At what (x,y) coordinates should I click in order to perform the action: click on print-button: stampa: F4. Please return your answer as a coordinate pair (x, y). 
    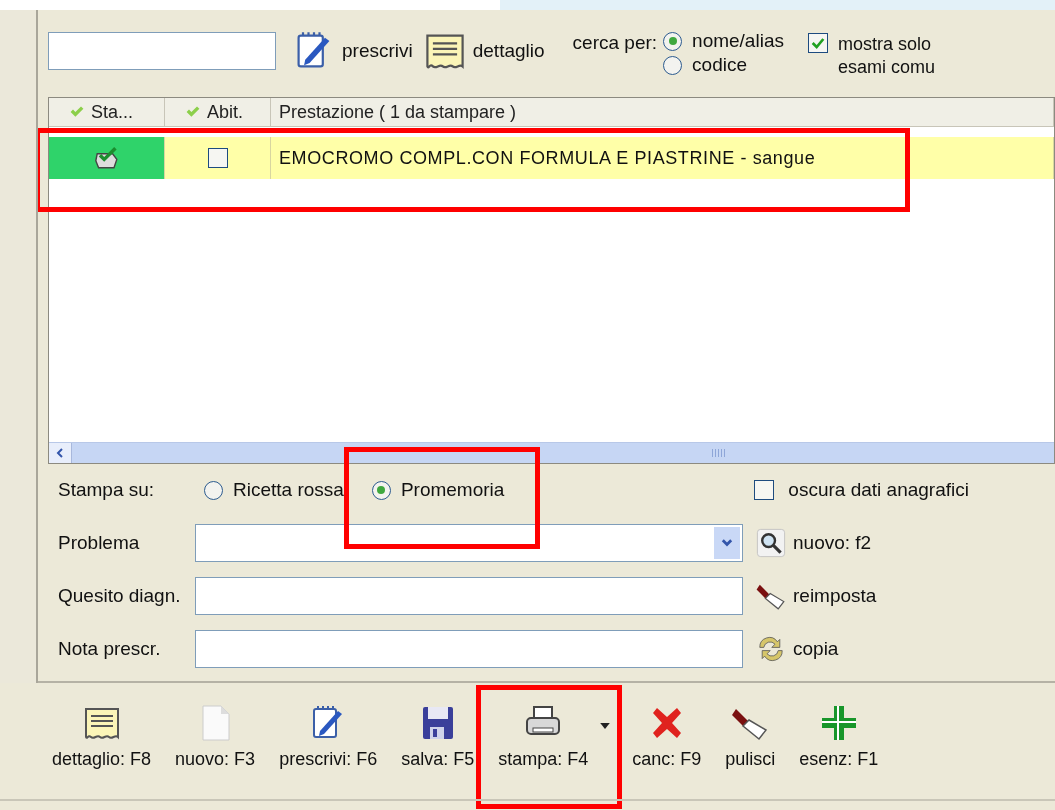
    Looking at the image, I should click on (543, 736).